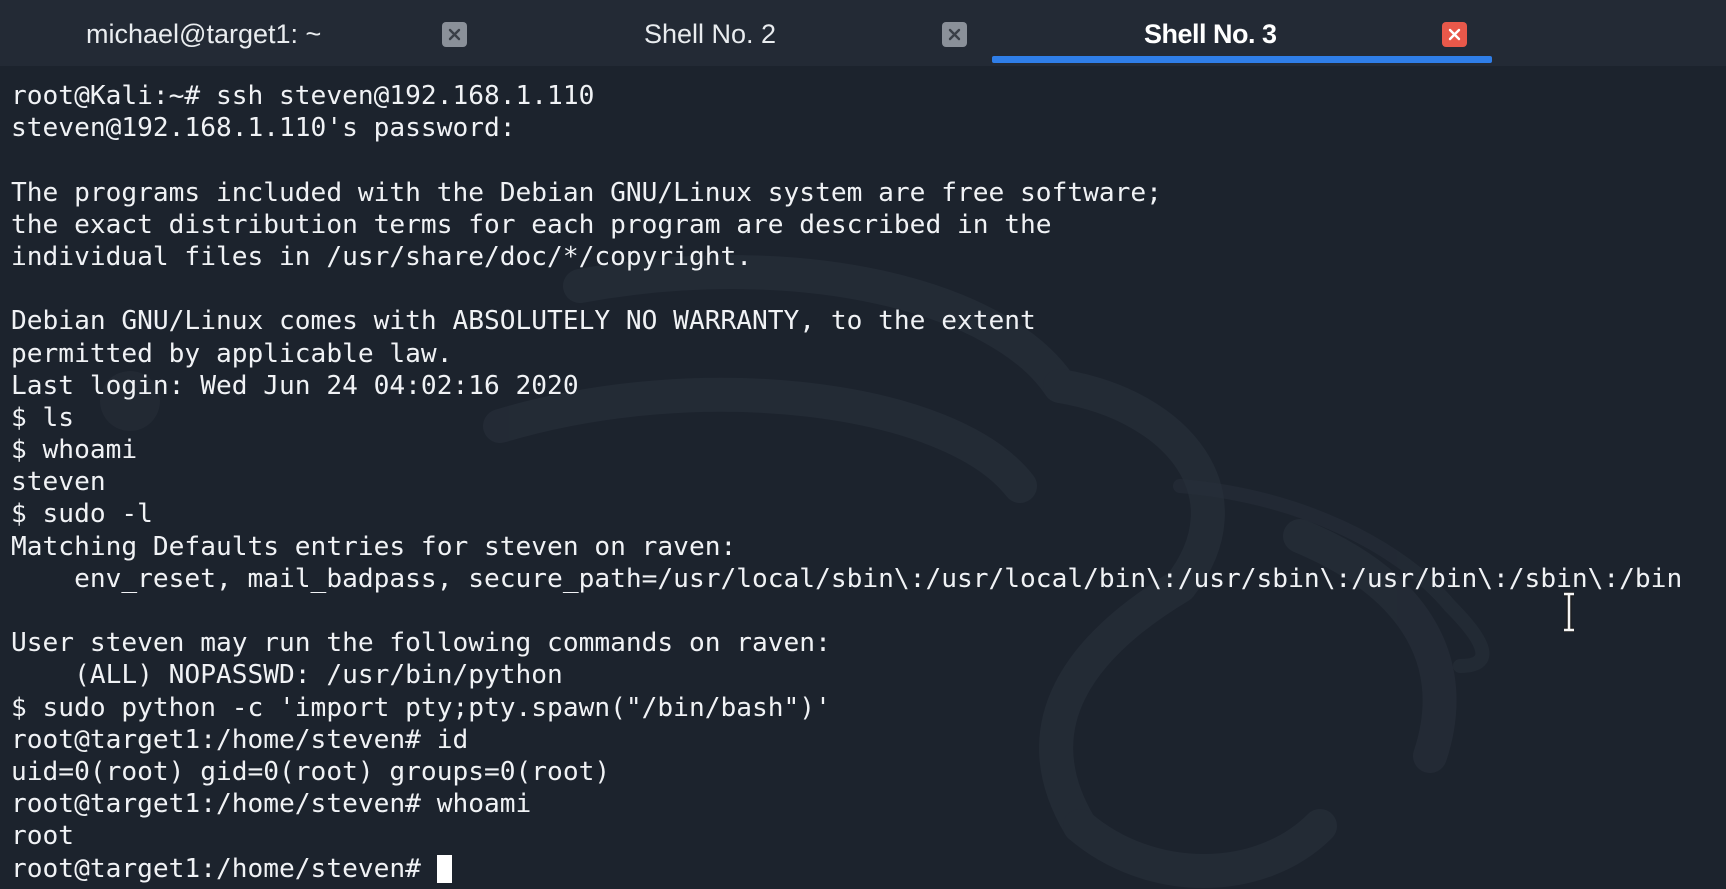 The image size is (1726, 889). Describe the element at coordinates (1569, 612) in the screenshot. I see `mouse-ibeam-cursor-icon` at that location.